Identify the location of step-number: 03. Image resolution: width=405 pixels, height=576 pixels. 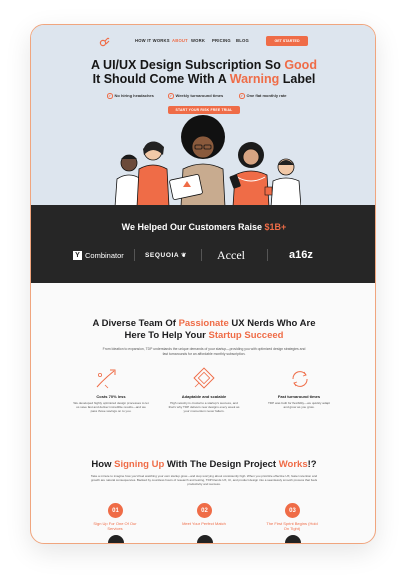
(292, 510).